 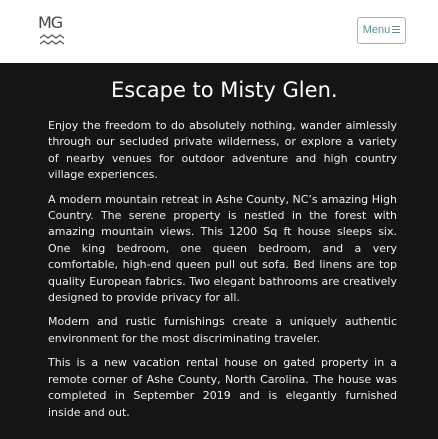 I want to click on site-header: MG Menu, so click(x=219, y=31).